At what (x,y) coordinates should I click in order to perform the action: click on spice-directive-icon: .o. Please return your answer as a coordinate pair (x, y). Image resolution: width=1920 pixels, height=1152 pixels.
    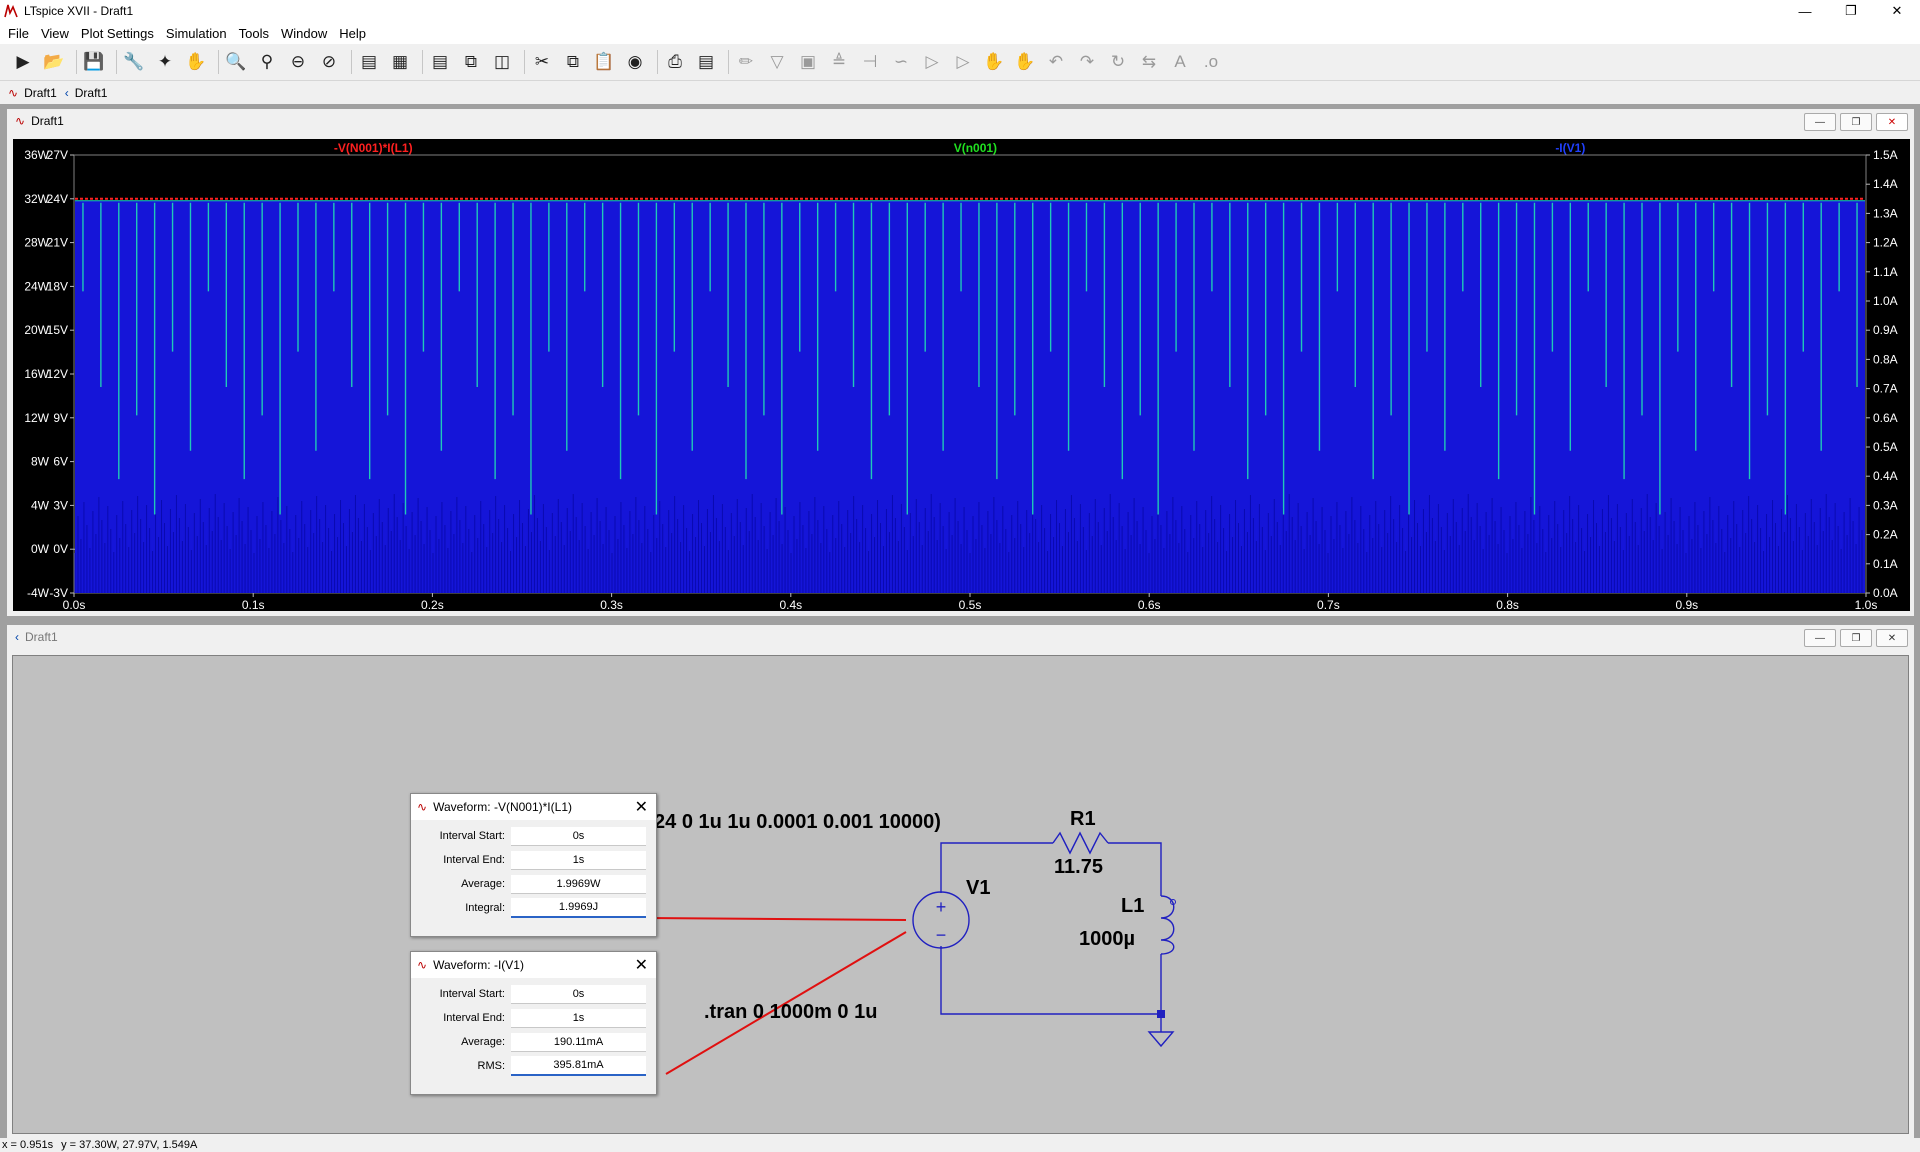
    Looking at the image, I should click on (1211, 62).